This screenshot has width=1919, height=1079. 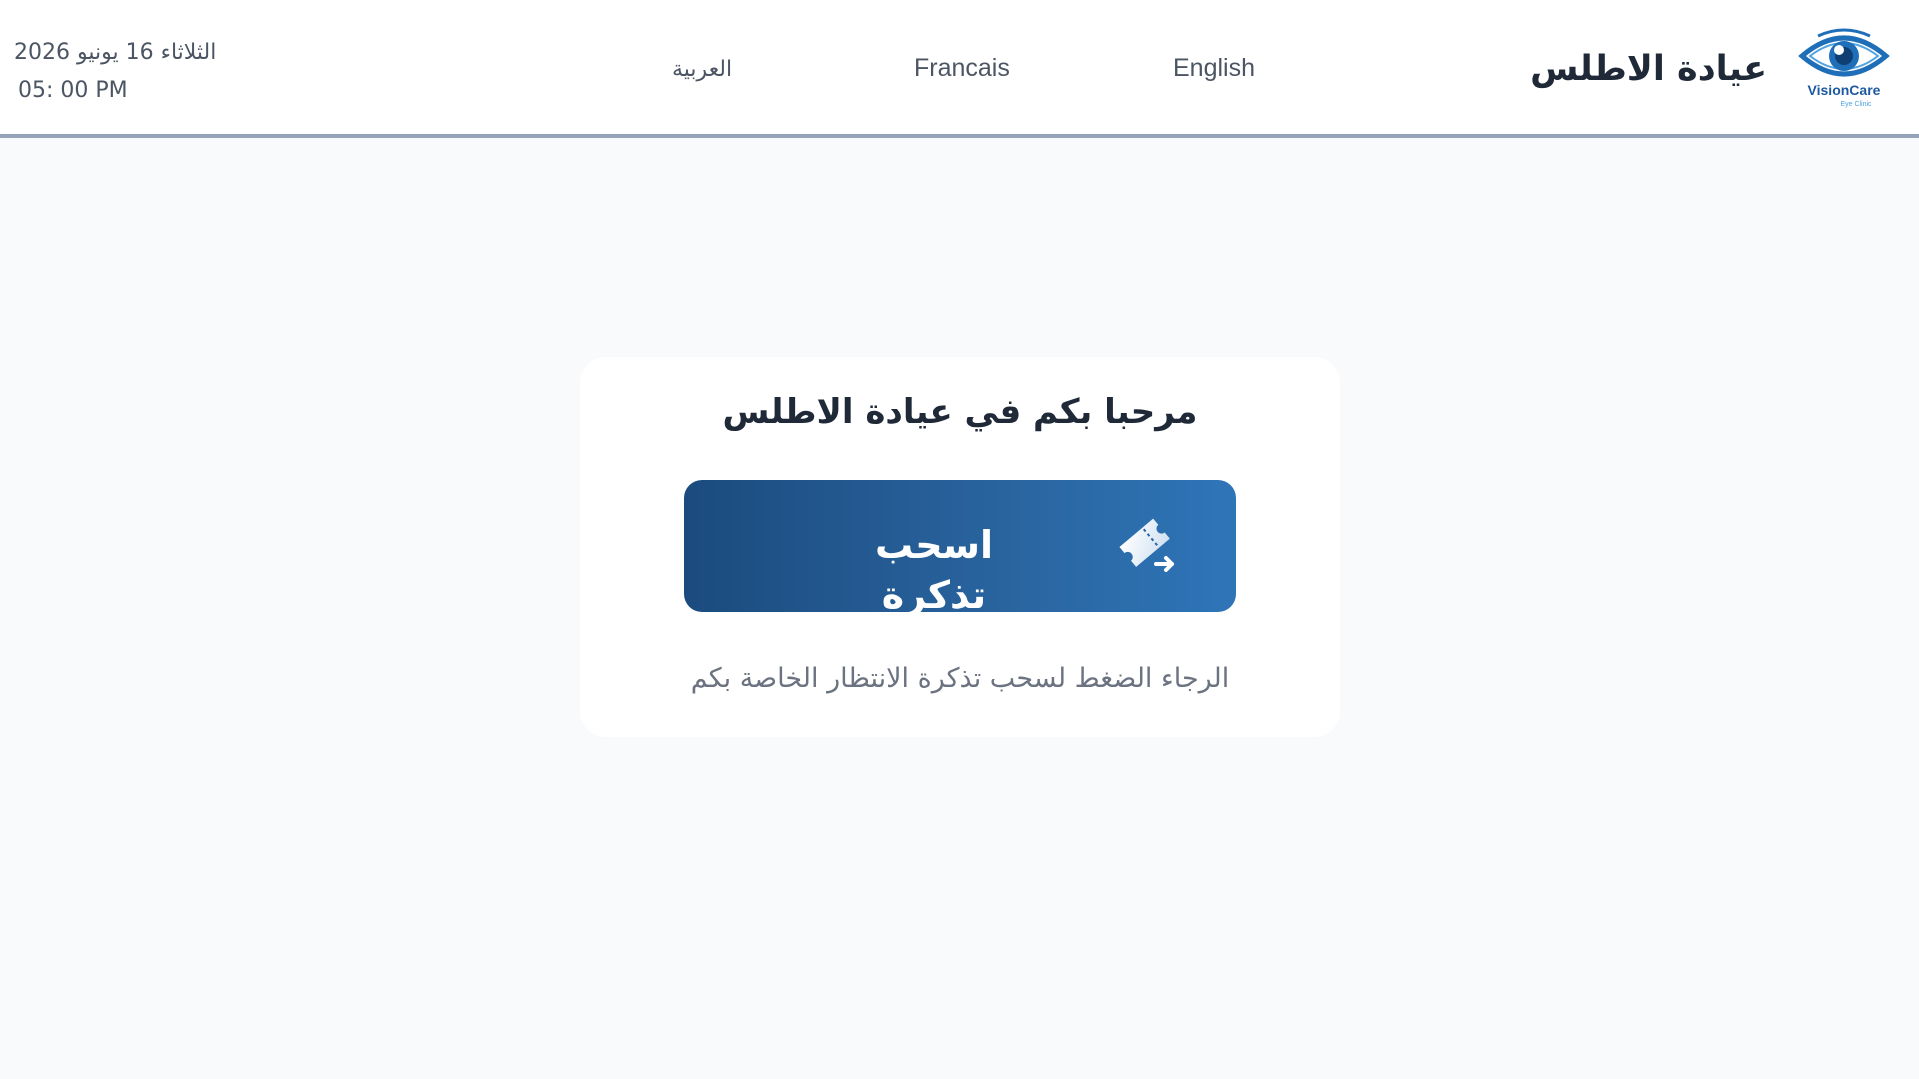 I want to click on eye-icon, so click(x=1844, y=52).